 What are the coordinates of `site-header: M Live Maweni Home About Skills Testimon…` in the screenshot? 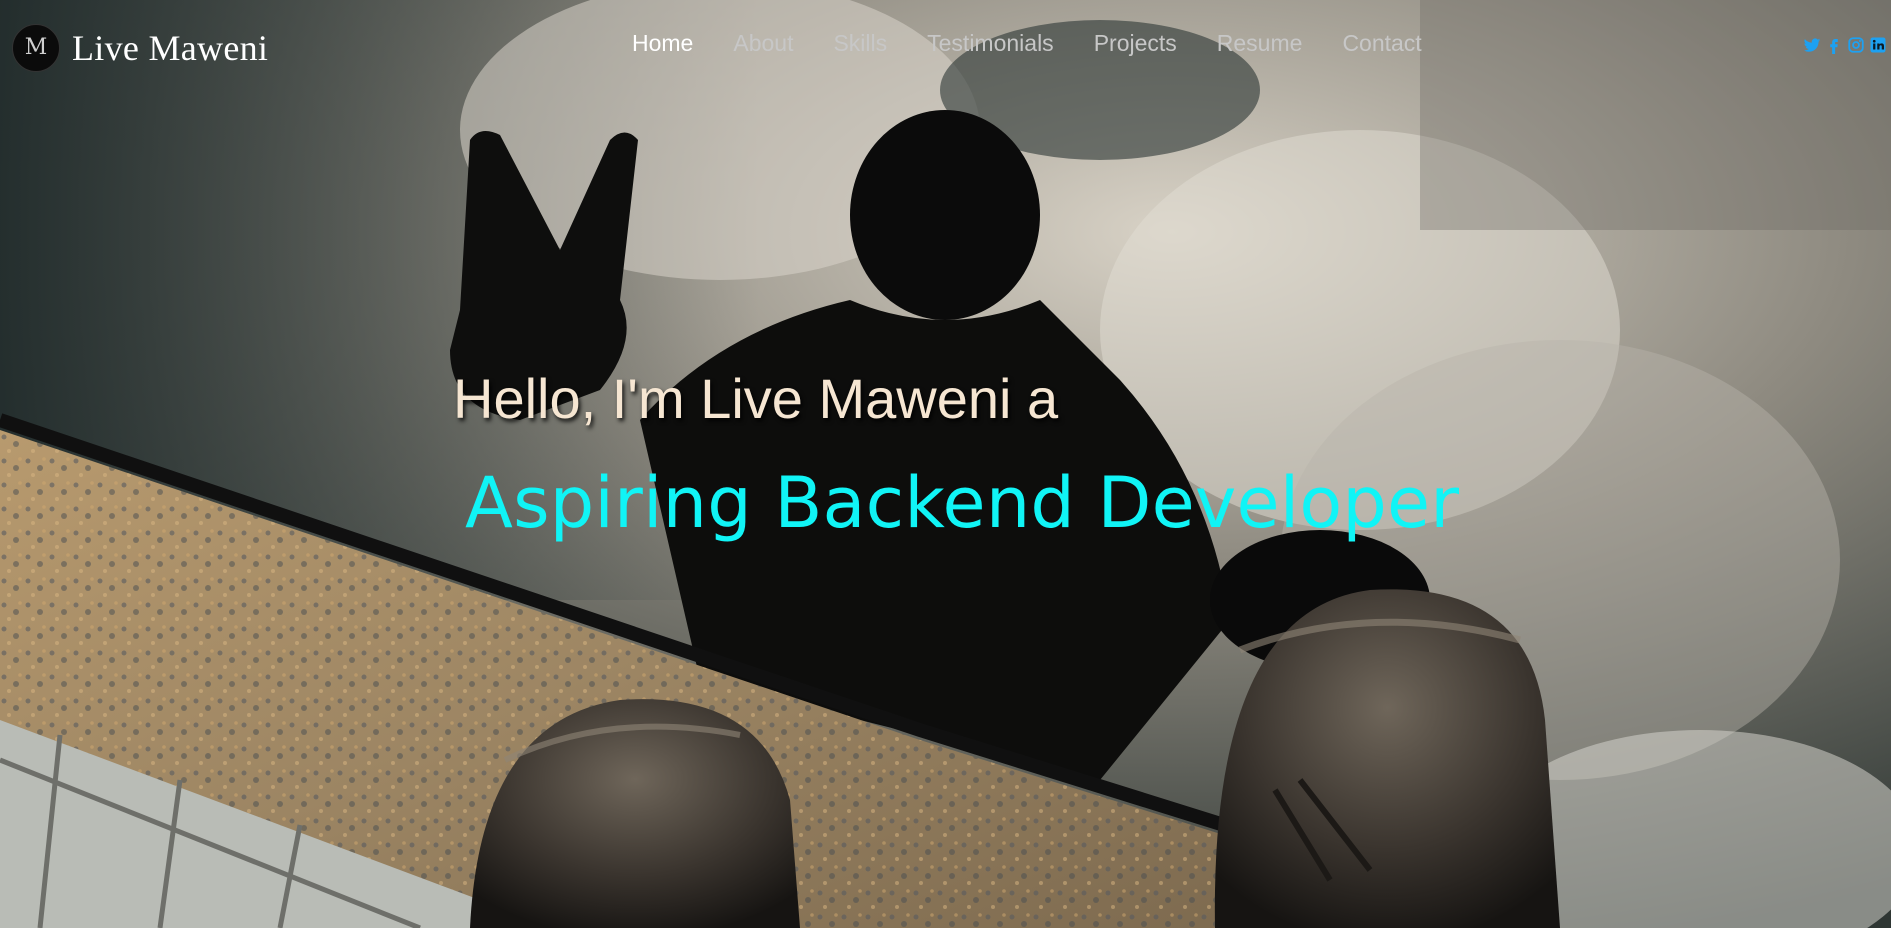 It's located at (945, 45).